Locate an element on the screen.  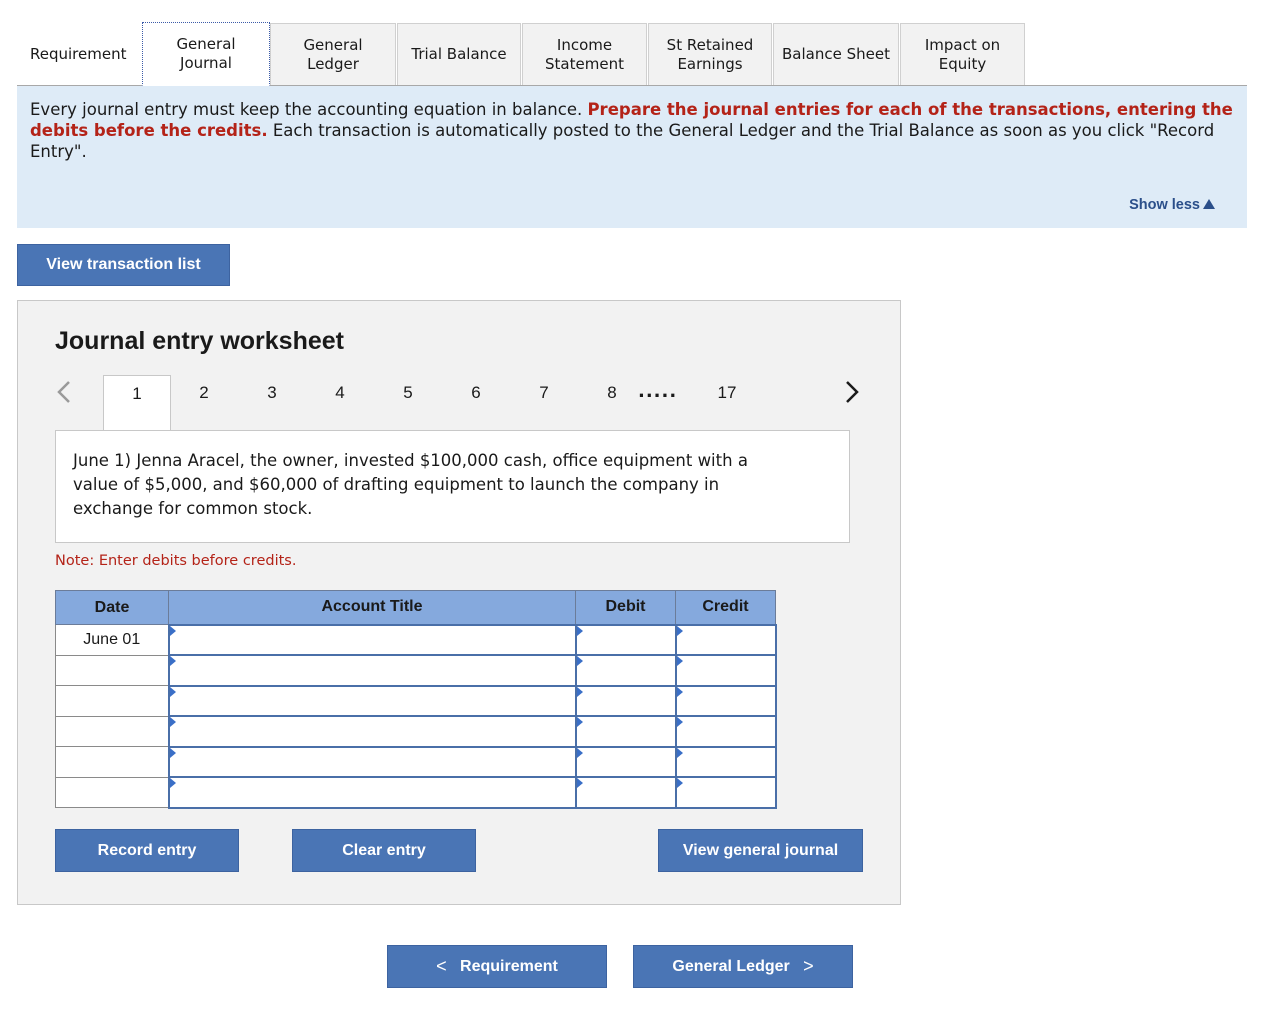
page-3: 3 is located at coordinates (272, 393).